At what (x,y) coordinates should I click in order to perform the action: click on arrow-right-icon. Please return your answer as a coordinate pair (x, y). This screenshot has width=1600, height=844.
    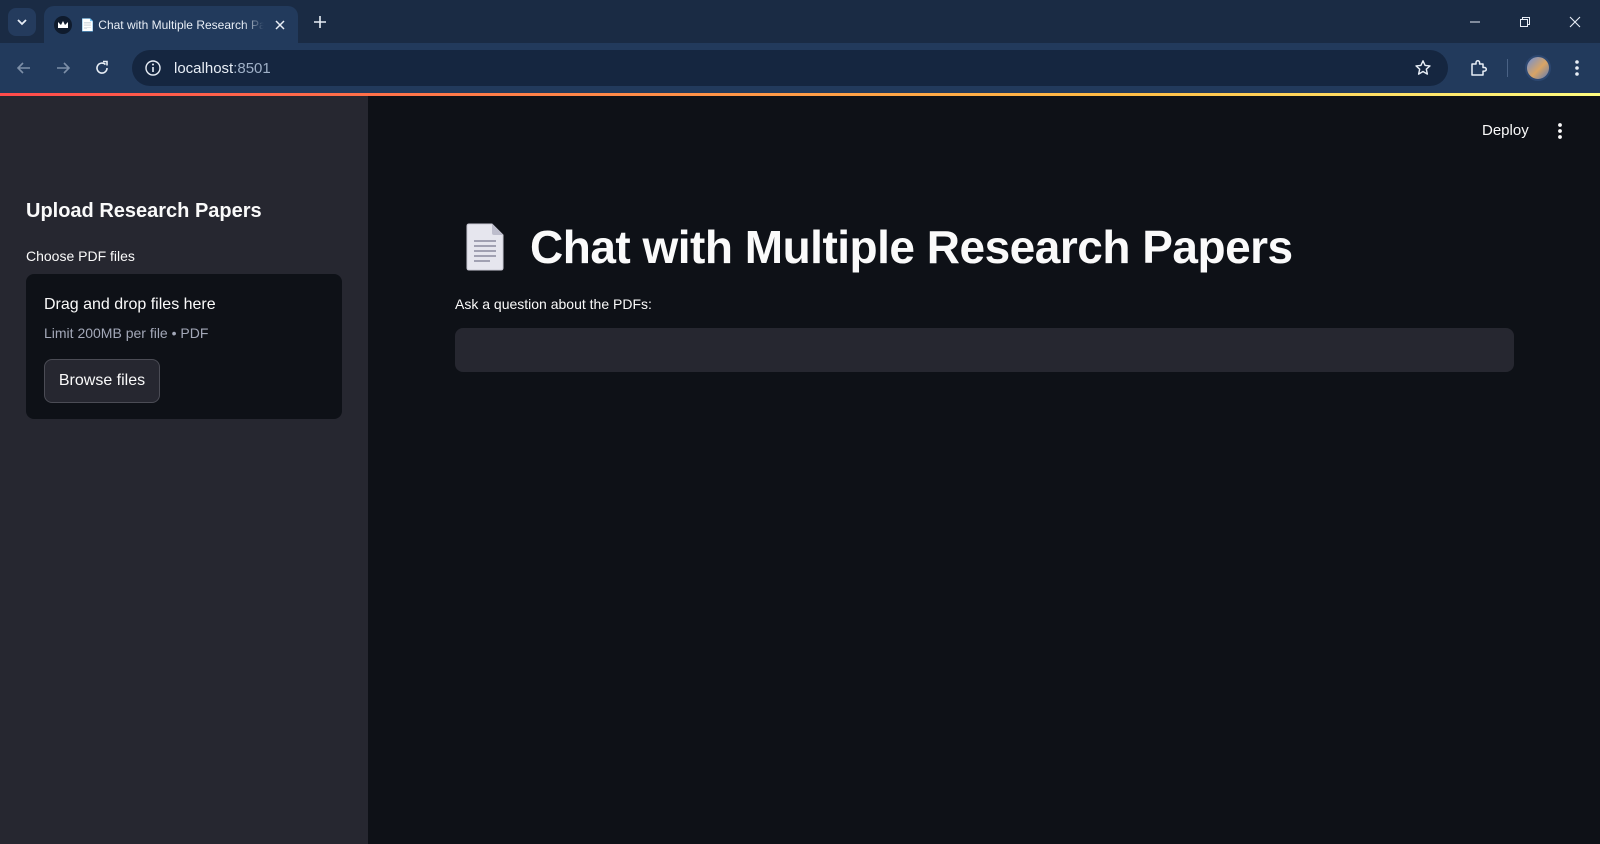
    Looking at the image, I should click on (64, 68).